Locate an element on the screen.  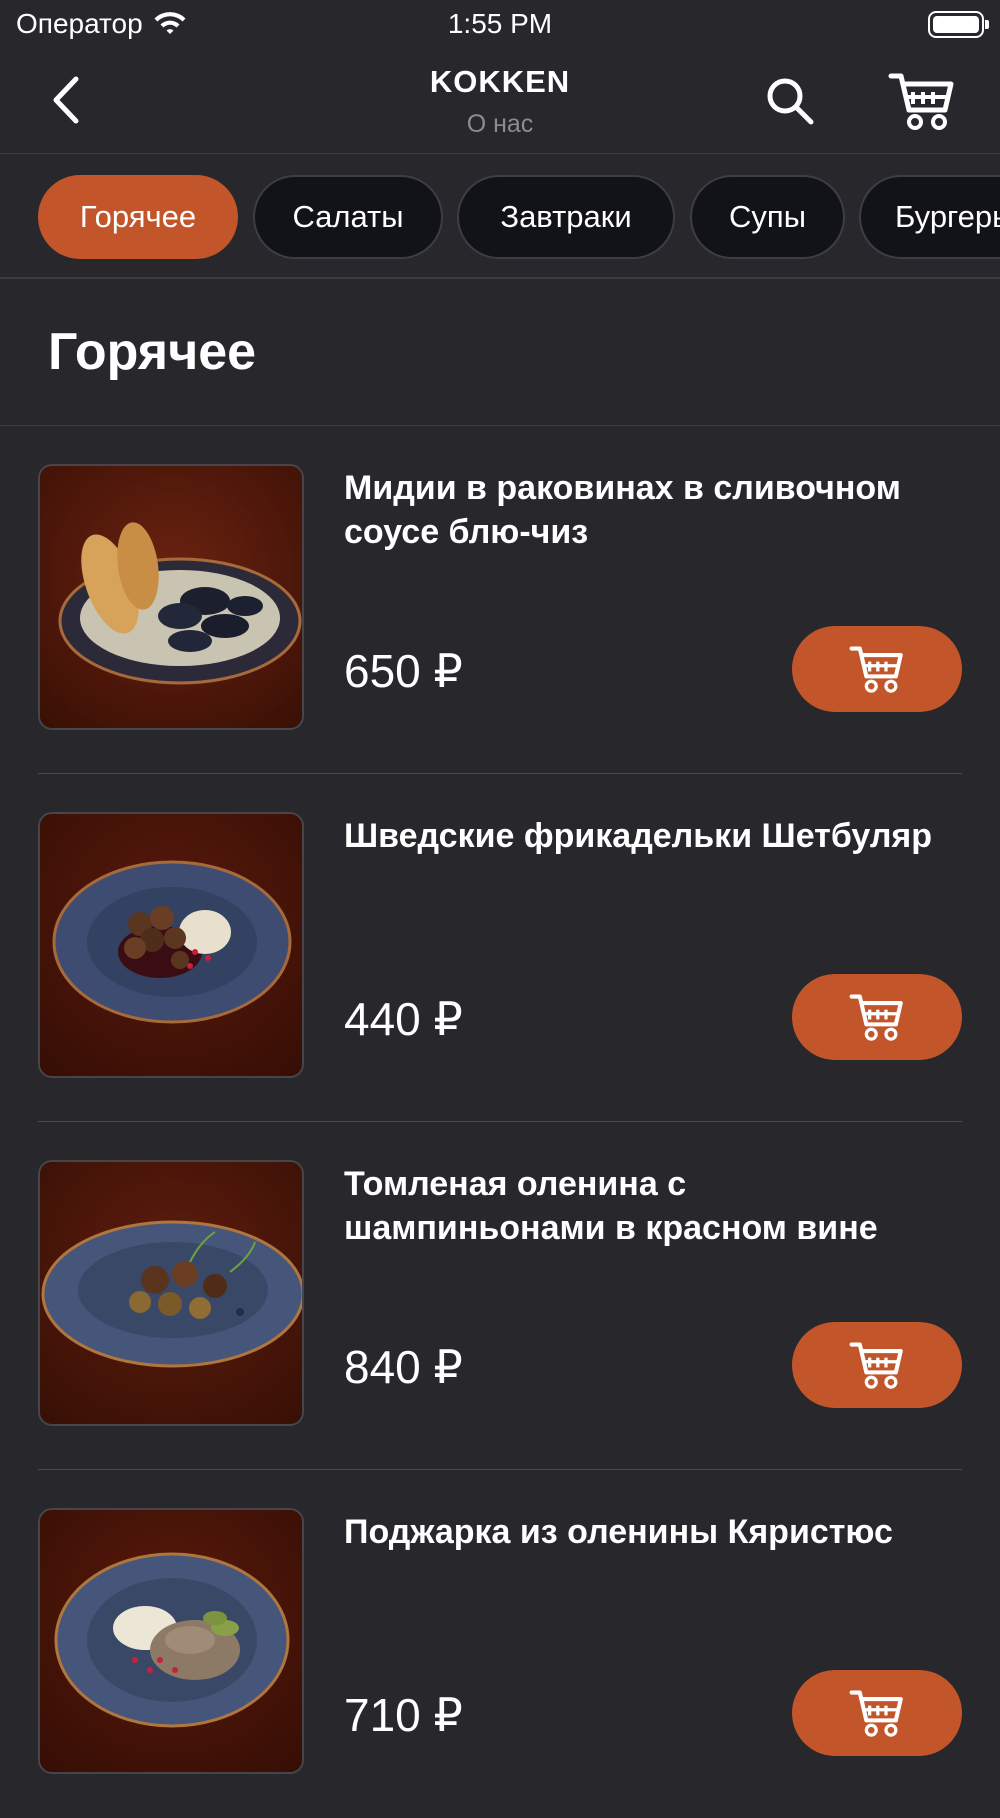
category-chip-breakfast: Завтраки is located at coordinates (566, 217).